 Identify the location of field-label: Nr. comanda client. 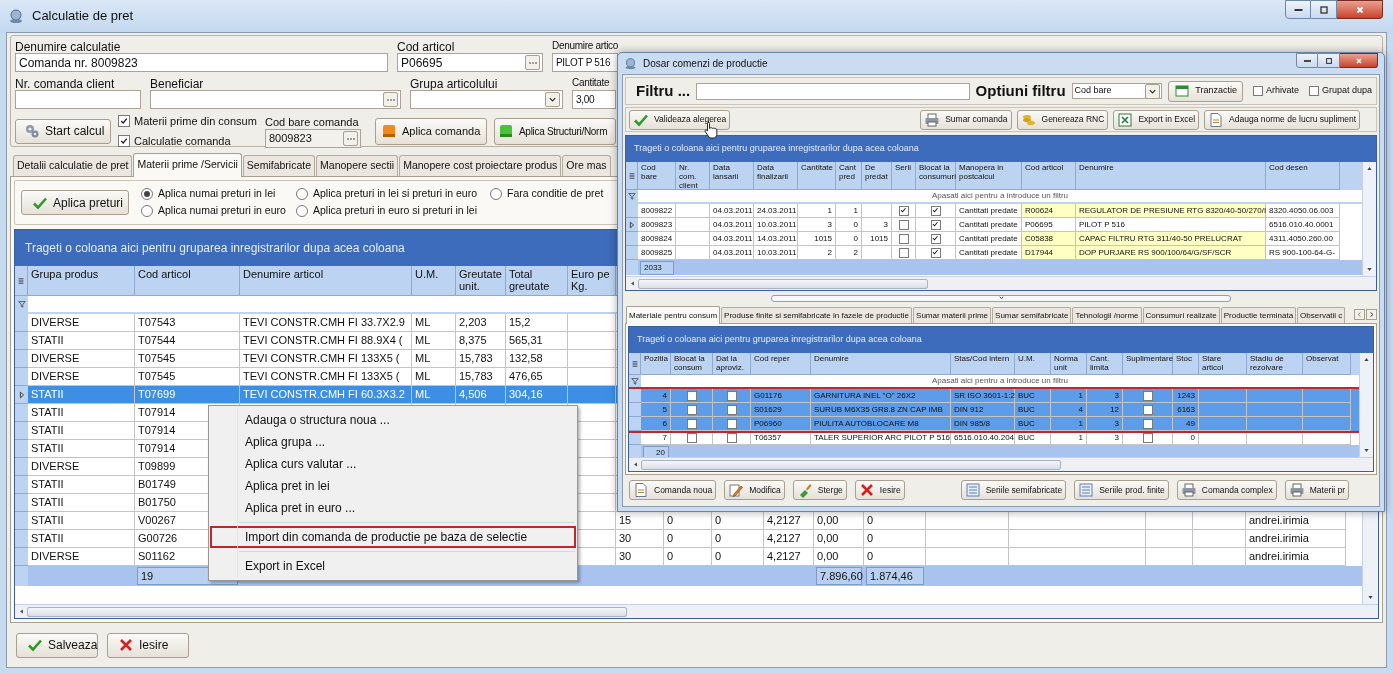
(65, 83).